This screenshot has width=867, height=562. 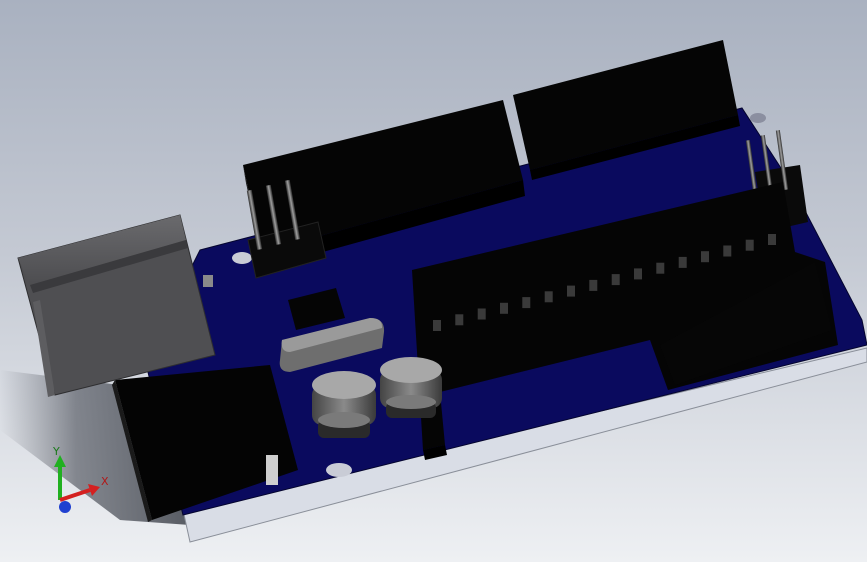 I want to click on x-axis-line, so click(x=75, y=495).